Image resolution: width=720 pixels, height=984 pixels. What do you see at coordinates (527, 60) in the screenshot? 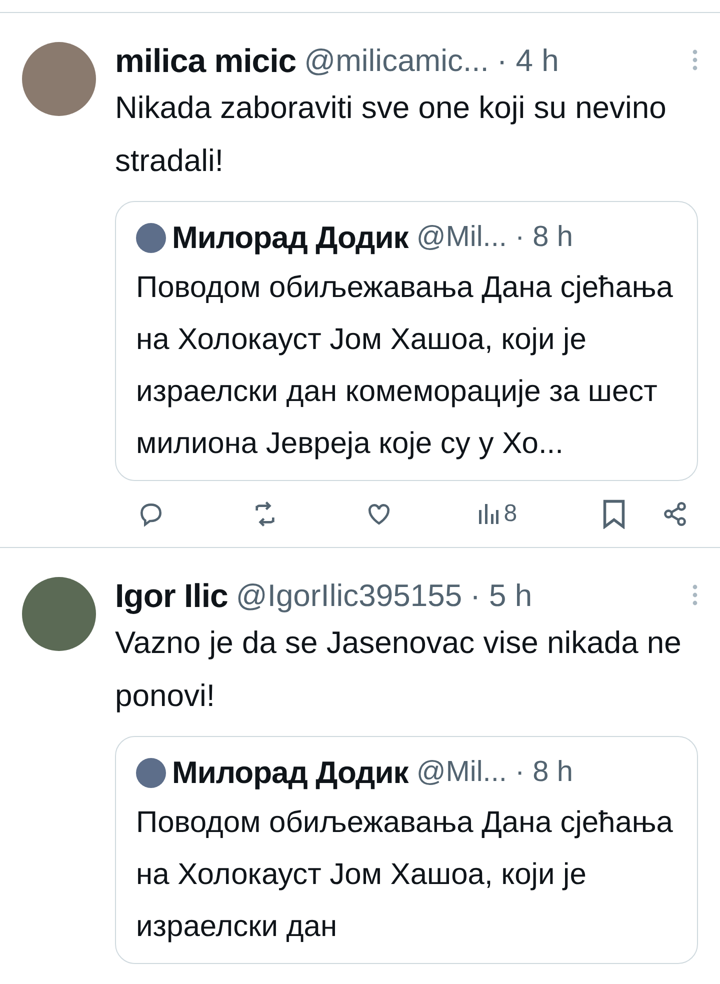
I see `post-time: · 4 h` at bounding box center [527, 60].